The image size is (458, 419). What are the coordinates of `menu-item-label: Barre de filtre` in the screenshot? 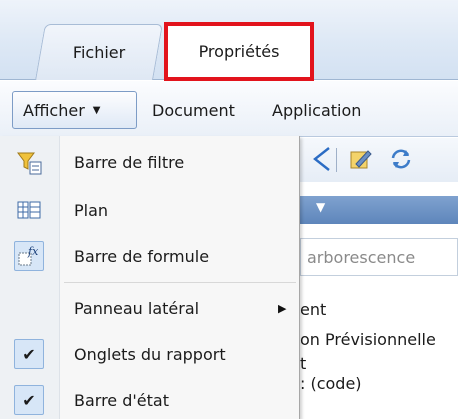 It's located at (129, 162).